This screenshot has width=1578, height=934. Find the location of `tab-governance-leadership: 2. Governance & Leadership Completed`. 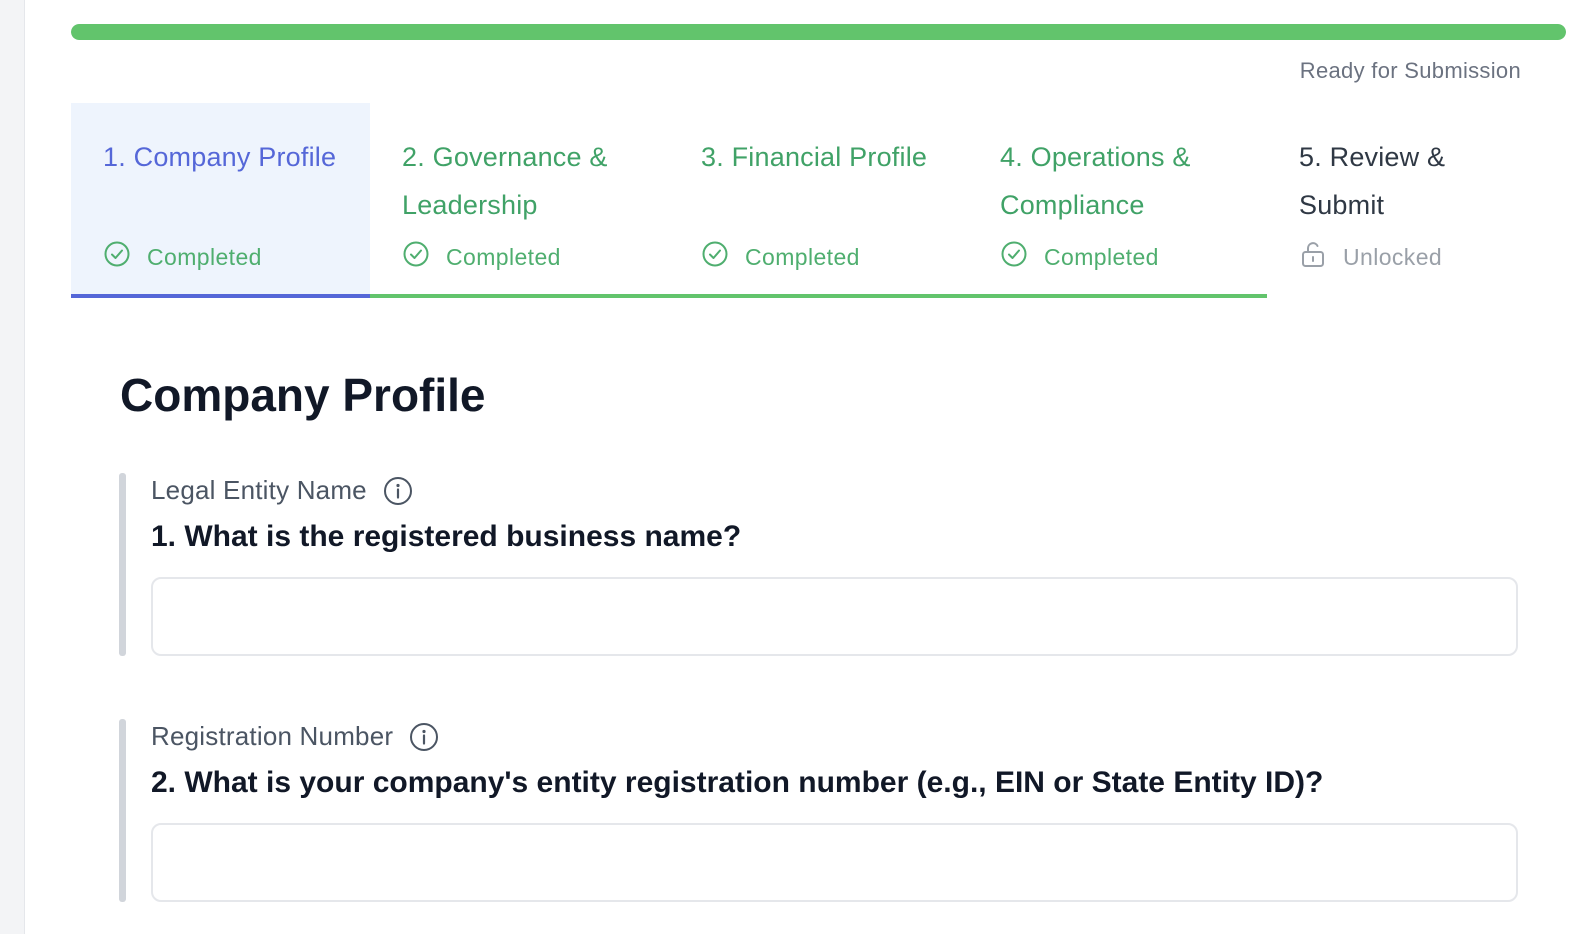

tab-governance-leadership: 2. Governance & Leadership Completed is located at coordinates (519, 200).